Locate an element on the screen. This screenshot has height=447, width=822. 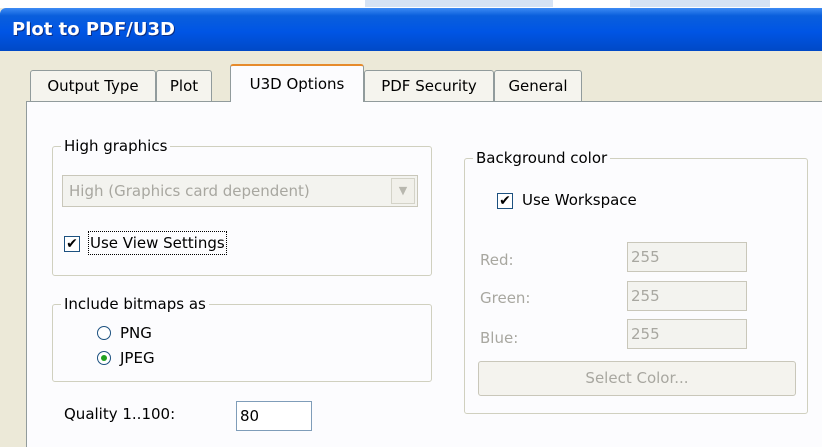
include-bitmaps-legend: Include bitmaps as is located at coordinates (135, 304).